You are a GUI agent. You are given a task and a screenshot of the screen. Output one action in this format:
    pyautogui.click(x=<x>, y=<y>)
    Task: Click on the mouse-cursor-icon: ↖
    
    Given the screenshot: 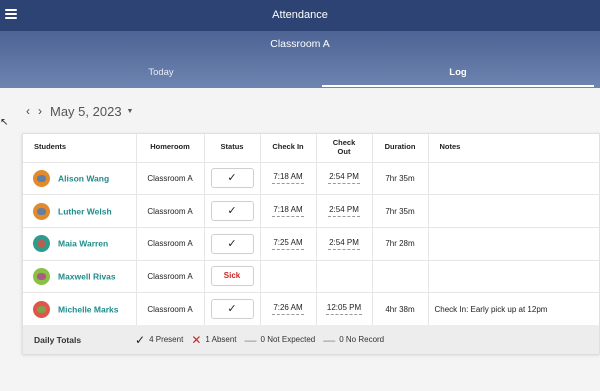 What is the action you would take?
    pyautogui.click(x=4, y=122)
    